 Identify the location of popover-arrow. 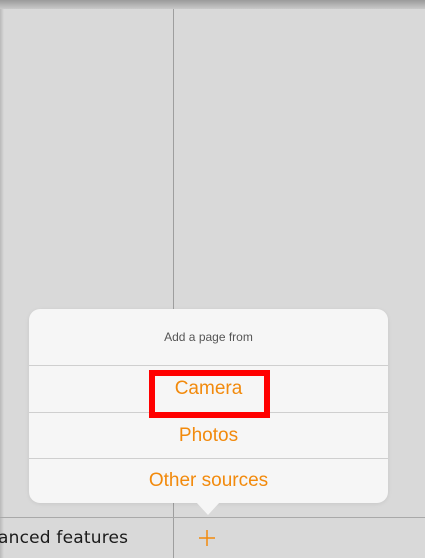
(208, 508).